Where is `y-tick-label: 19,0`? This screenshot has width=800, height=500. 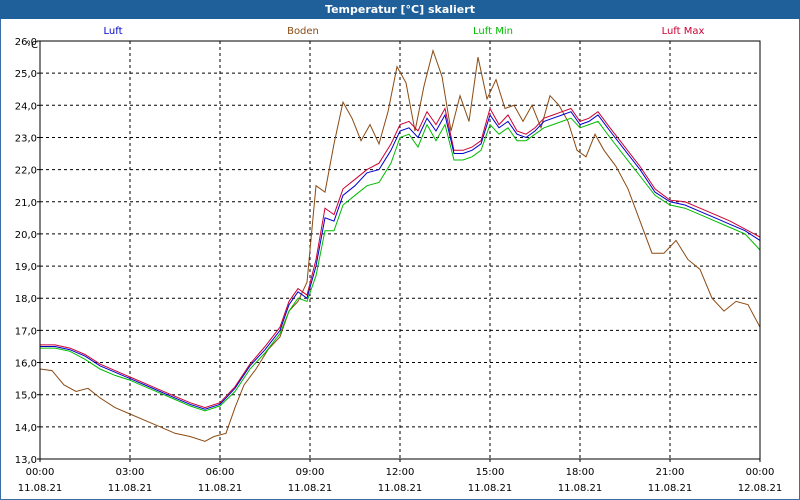 y-tick-label: 19,0 is located at coordinates (26, 267).